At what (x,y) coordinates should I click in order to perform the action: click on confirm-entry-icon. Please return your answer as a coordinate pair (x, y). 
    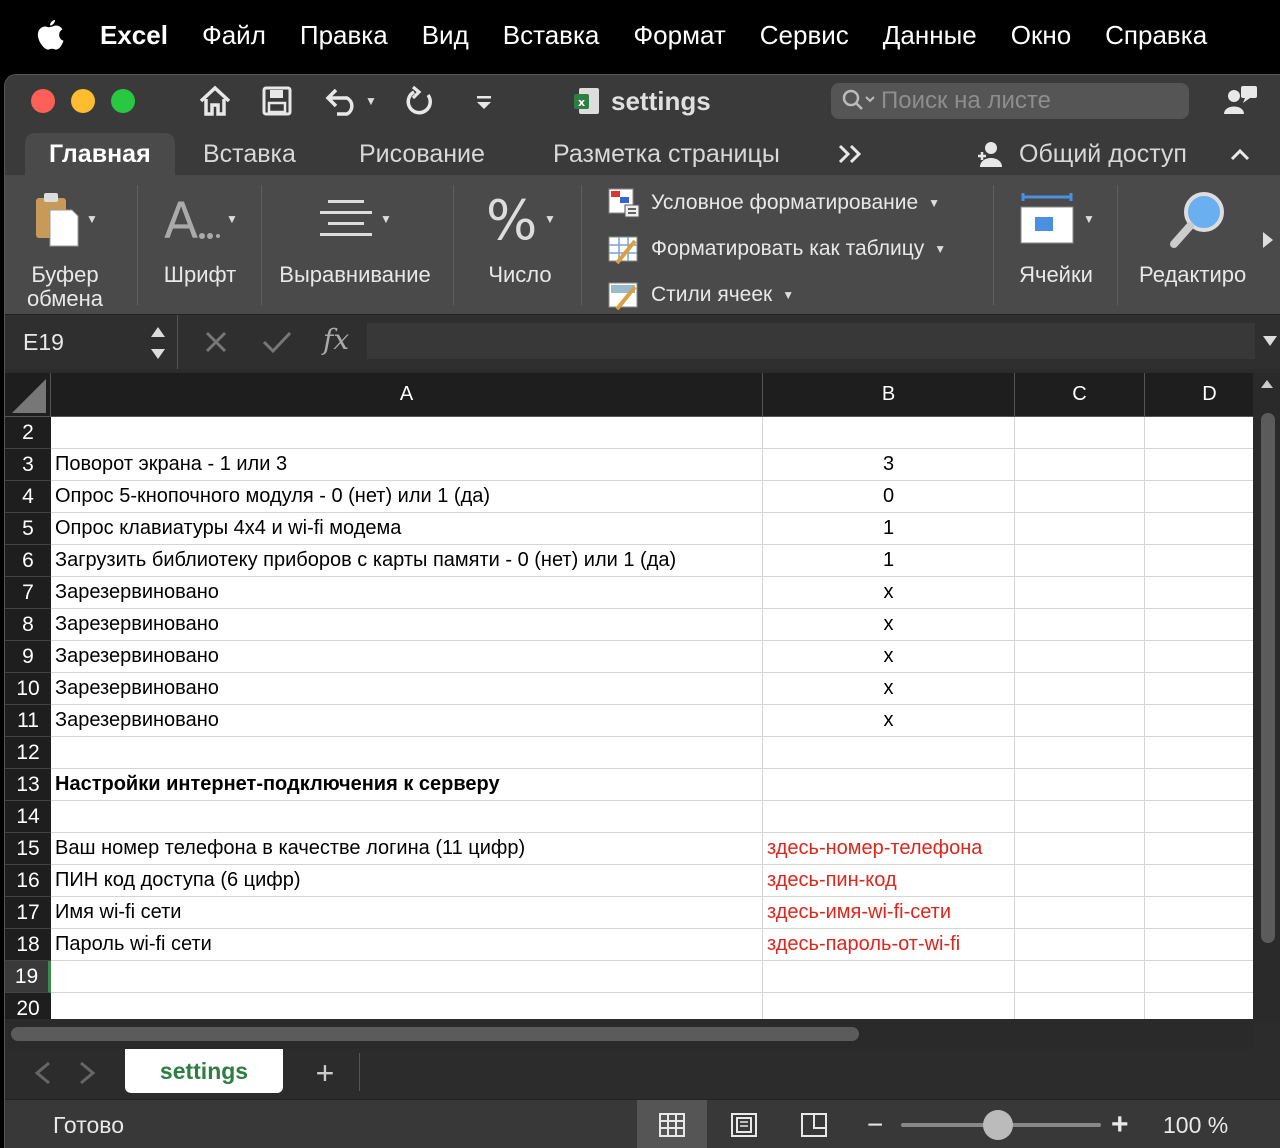
    Looking at the image, I should click on (277, 344).